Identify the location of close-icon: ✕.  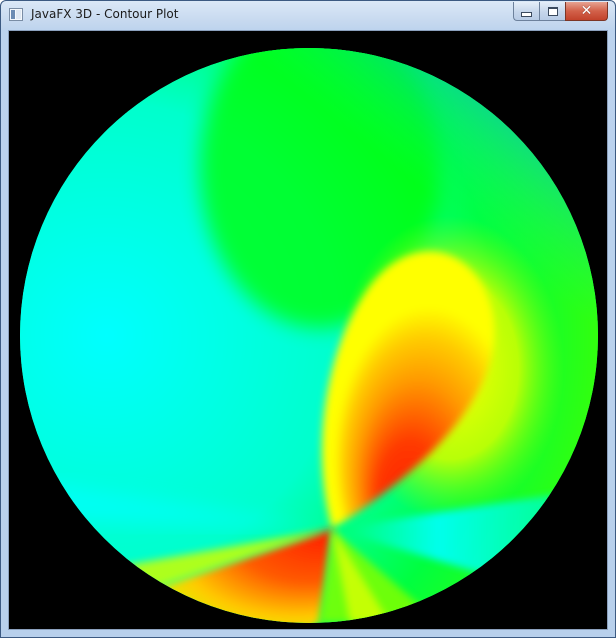
(586, 11).